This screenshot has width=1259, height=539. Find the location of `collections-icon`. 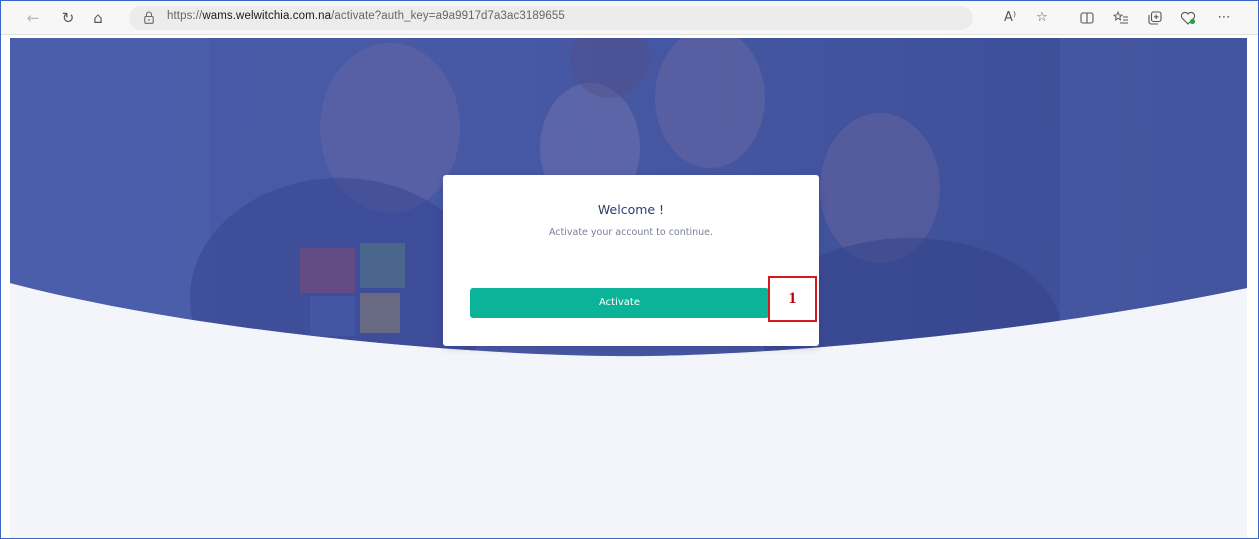

collections-icon is located at coordinates (1155, 18).